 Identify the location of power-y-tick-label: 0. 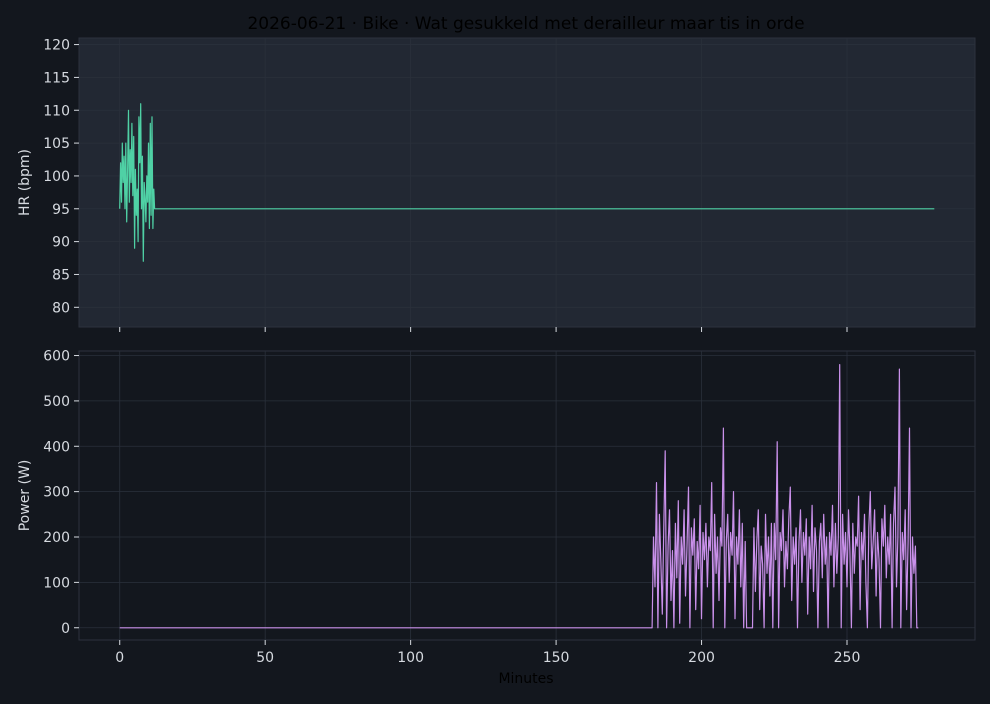
(65, 629).